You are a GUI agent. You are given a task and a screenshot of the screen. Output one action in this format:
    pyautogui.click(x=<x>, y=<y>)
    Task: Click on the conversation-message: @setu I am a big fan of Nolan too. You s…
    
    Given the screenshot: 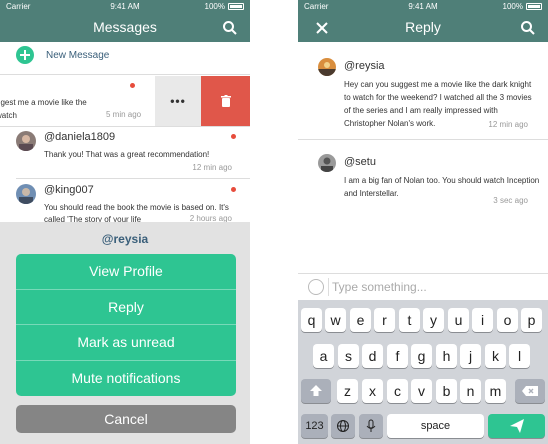 What is the action you would take?
    pyautogui.click(x=431, y=179)
    